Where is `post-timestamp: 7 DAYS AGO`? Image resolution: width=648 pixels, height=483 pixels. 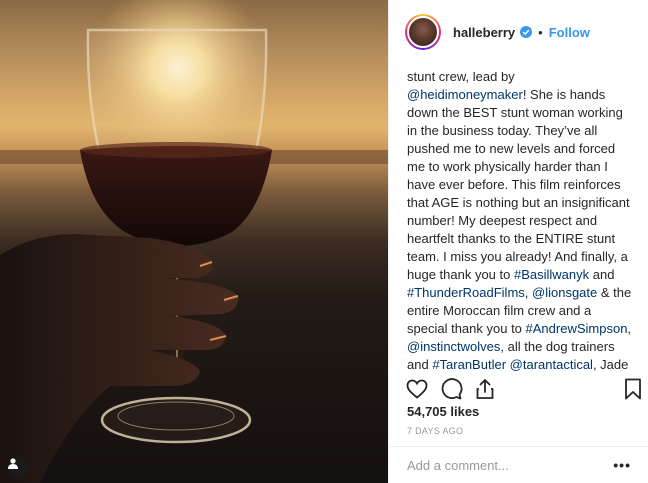 post-timestamp: 7 DAYS AGO is located at coordinates (435, 431).